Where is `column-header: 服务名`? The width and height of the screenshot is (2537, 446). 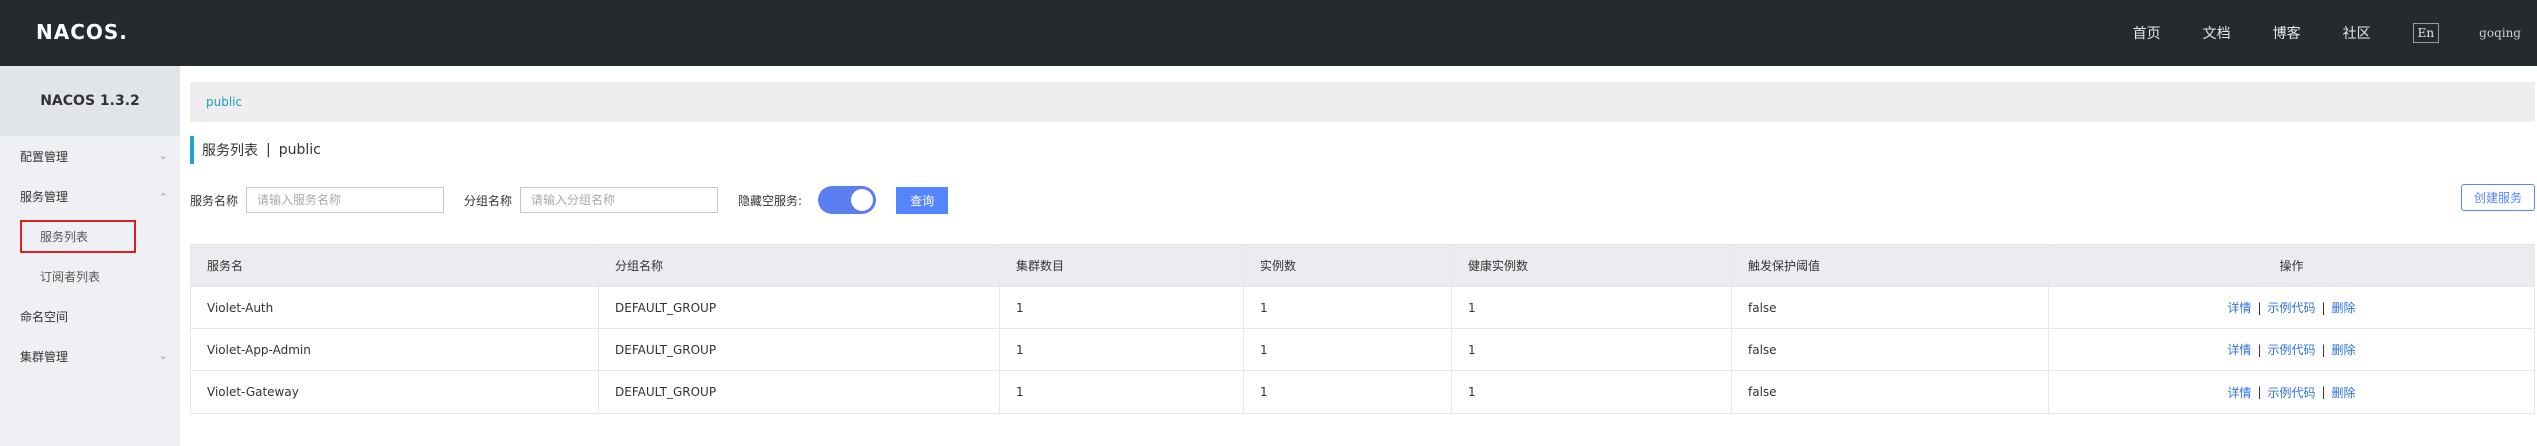
column-header: 服务名 is located at coordinates (395, 265).